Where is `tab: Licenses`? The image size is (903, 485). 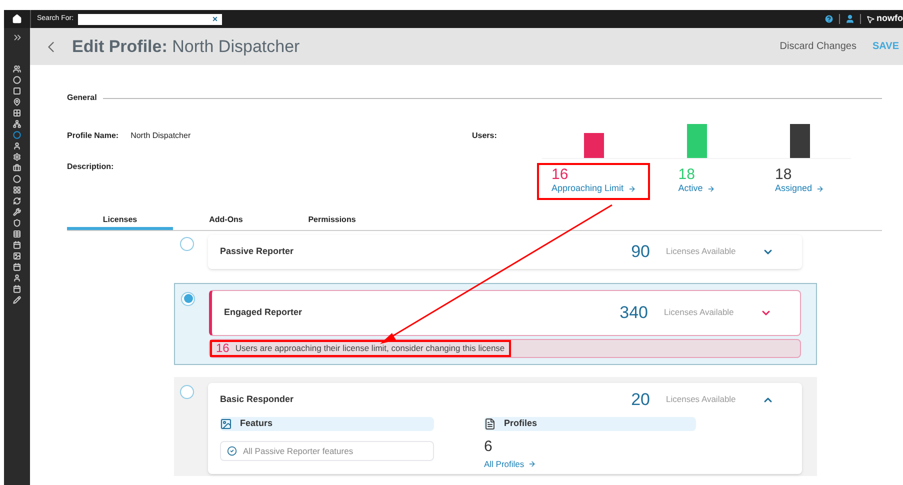
tab: Licenses is located at coordinates (120, 222).